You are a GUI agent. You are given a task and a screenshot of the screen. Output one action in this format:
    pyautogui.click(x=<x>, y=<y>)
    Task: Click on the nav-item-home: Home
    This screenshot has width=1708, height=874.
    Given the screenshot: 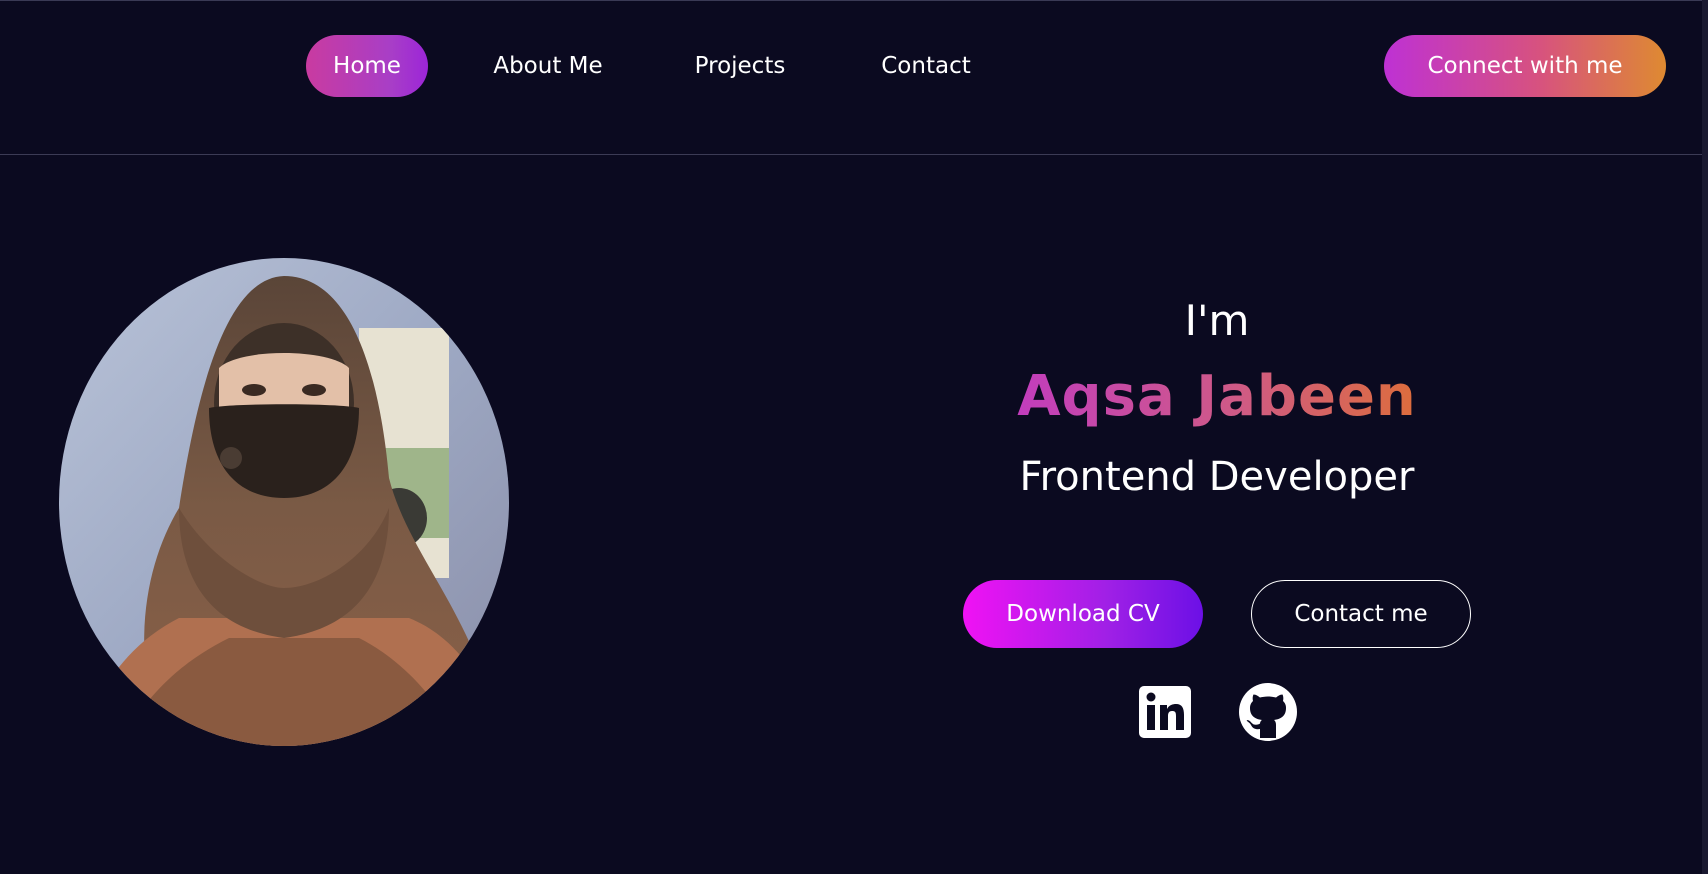 What is the action you would take?
    pyautogui.click(x=367, y=66)
    